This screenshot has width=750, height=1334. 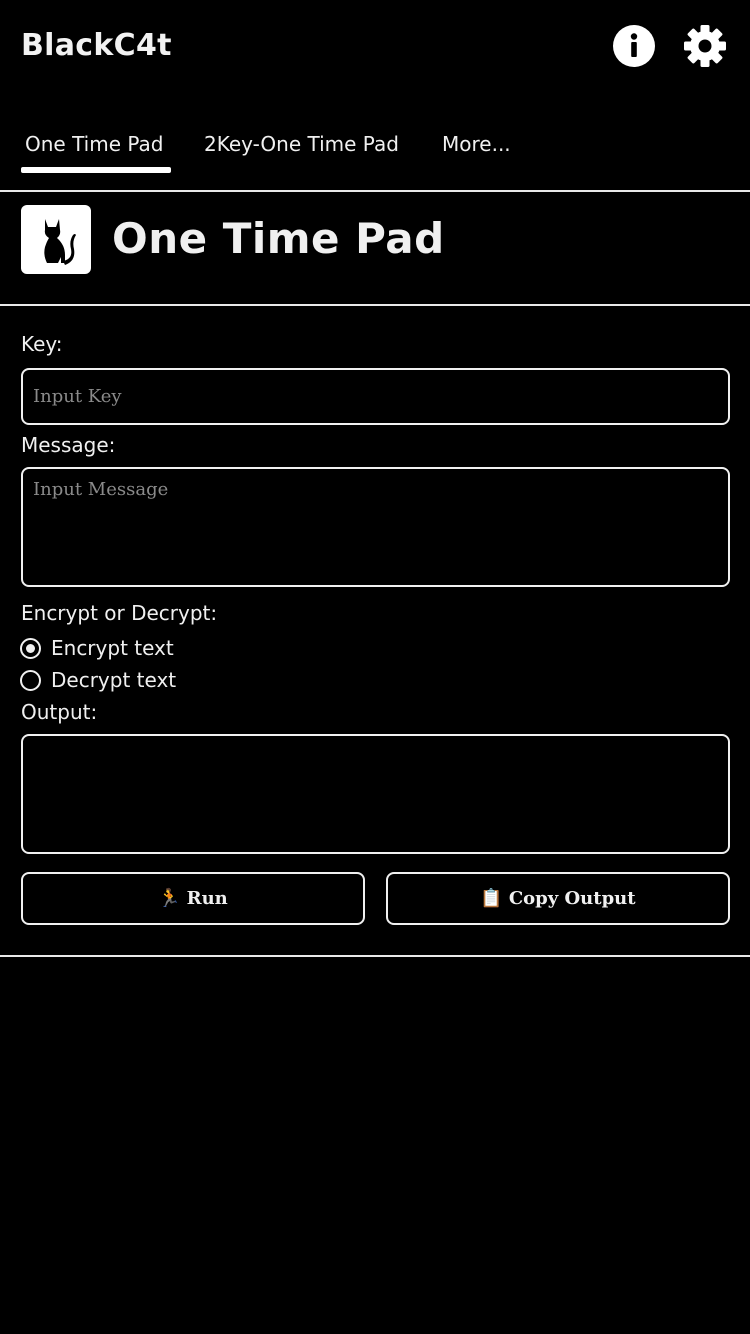 What do you see at coordinates (169, 898) in the screenshot?
I see `runner-icon: 🏃` at bounding box center [169, 898].